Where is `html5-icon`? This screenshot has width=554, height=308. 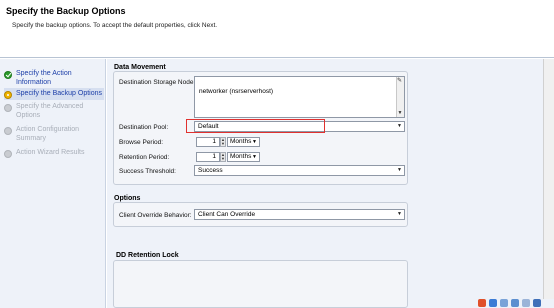 html5-icon is located at coordinates (482, 302).